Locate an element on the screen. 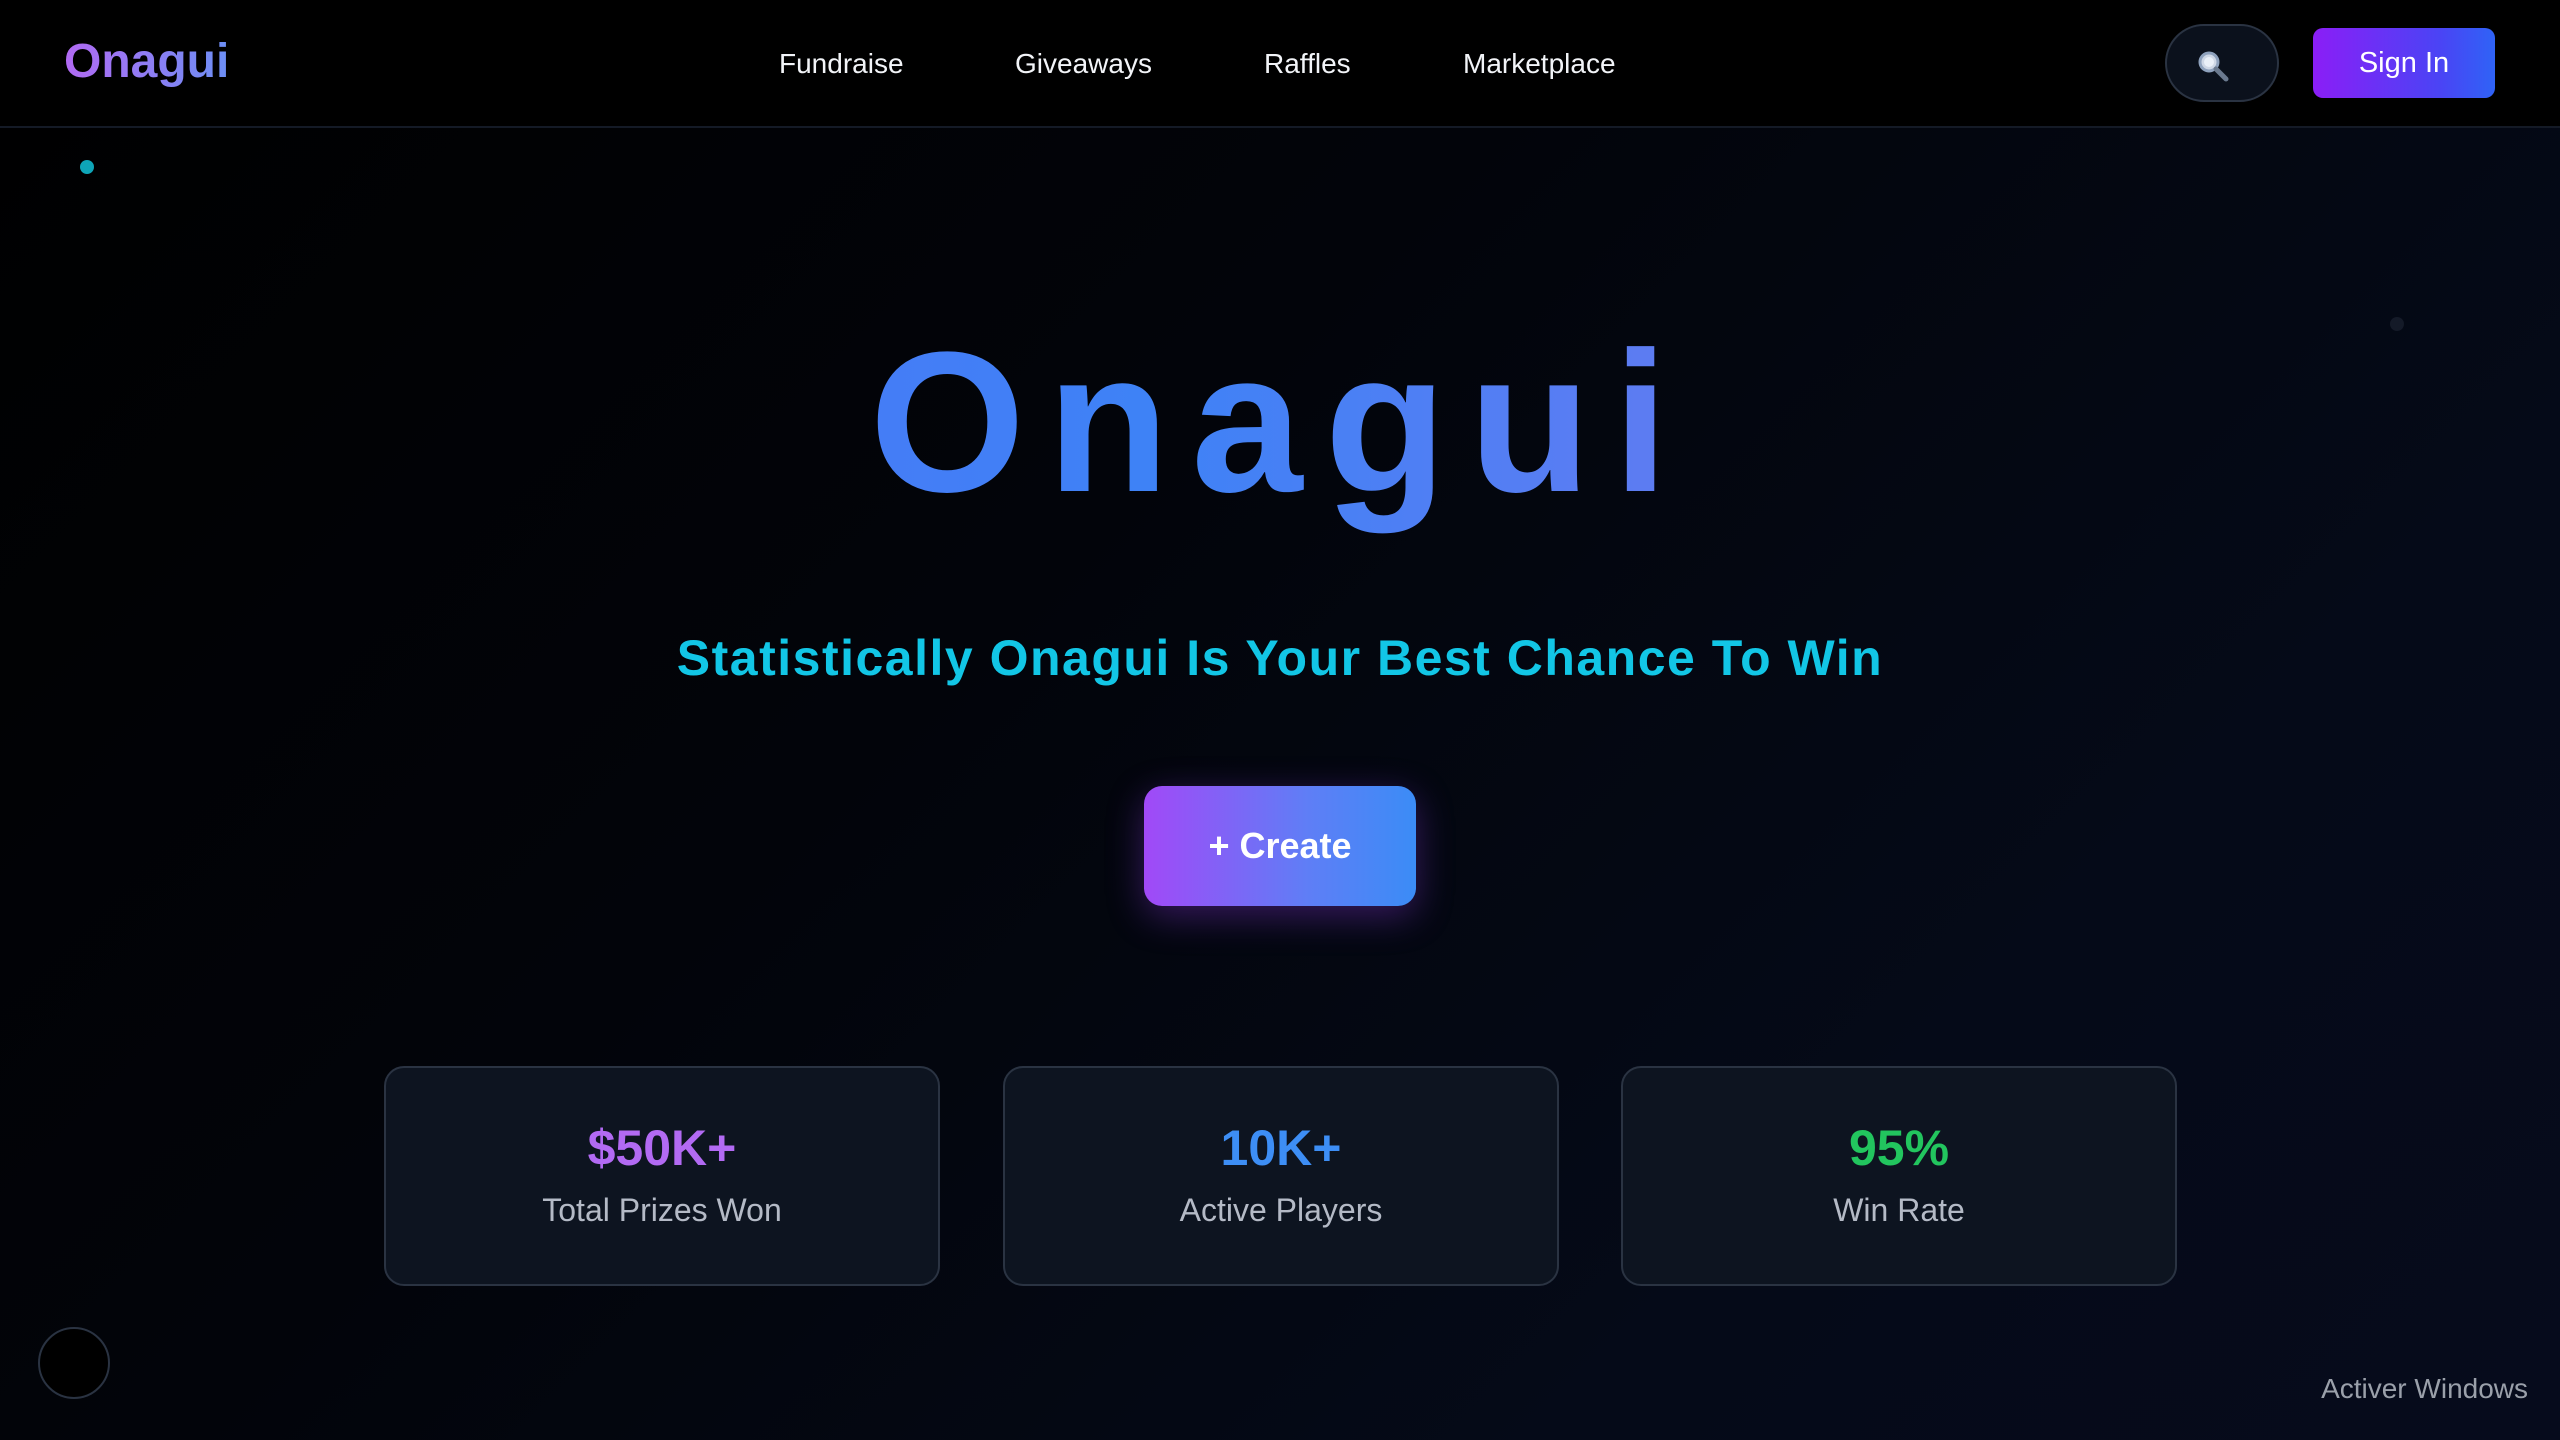 The image size is (2560, 1440). search-icon is located at coordinates (2213, 66).